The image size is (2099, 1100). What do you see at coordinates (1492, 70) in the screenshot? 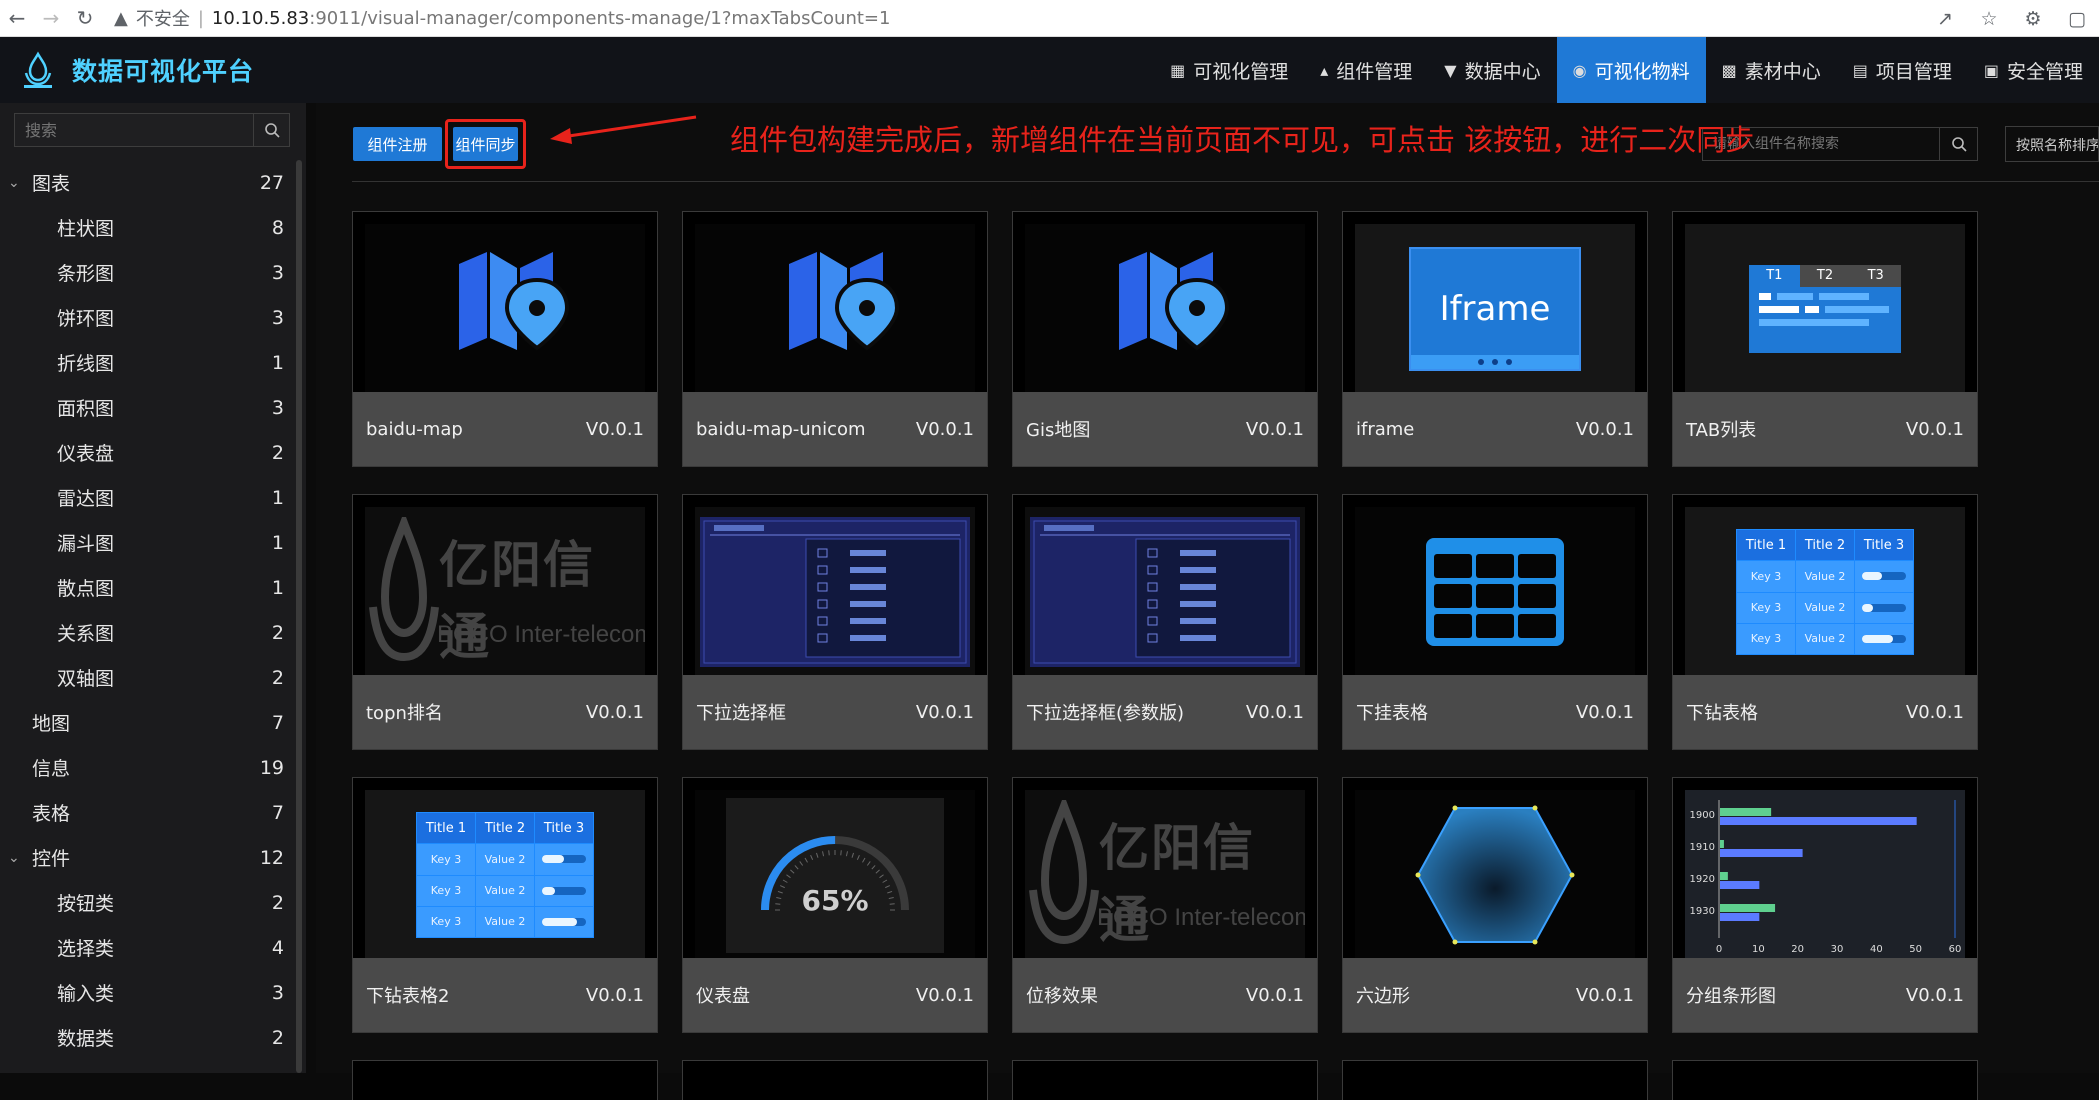
I see `nav-item-2: ▼ 数据中心` at bounding box center [1492, 70].